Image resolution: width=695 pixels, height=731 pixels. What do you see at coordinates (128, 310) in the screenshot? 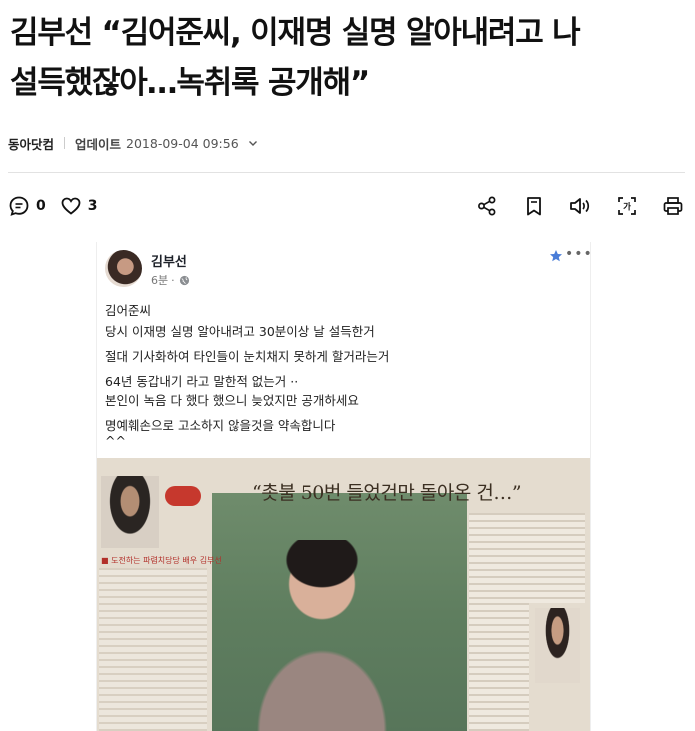
I see `post-line: 김어준씨` at bounding box center [128, 310].